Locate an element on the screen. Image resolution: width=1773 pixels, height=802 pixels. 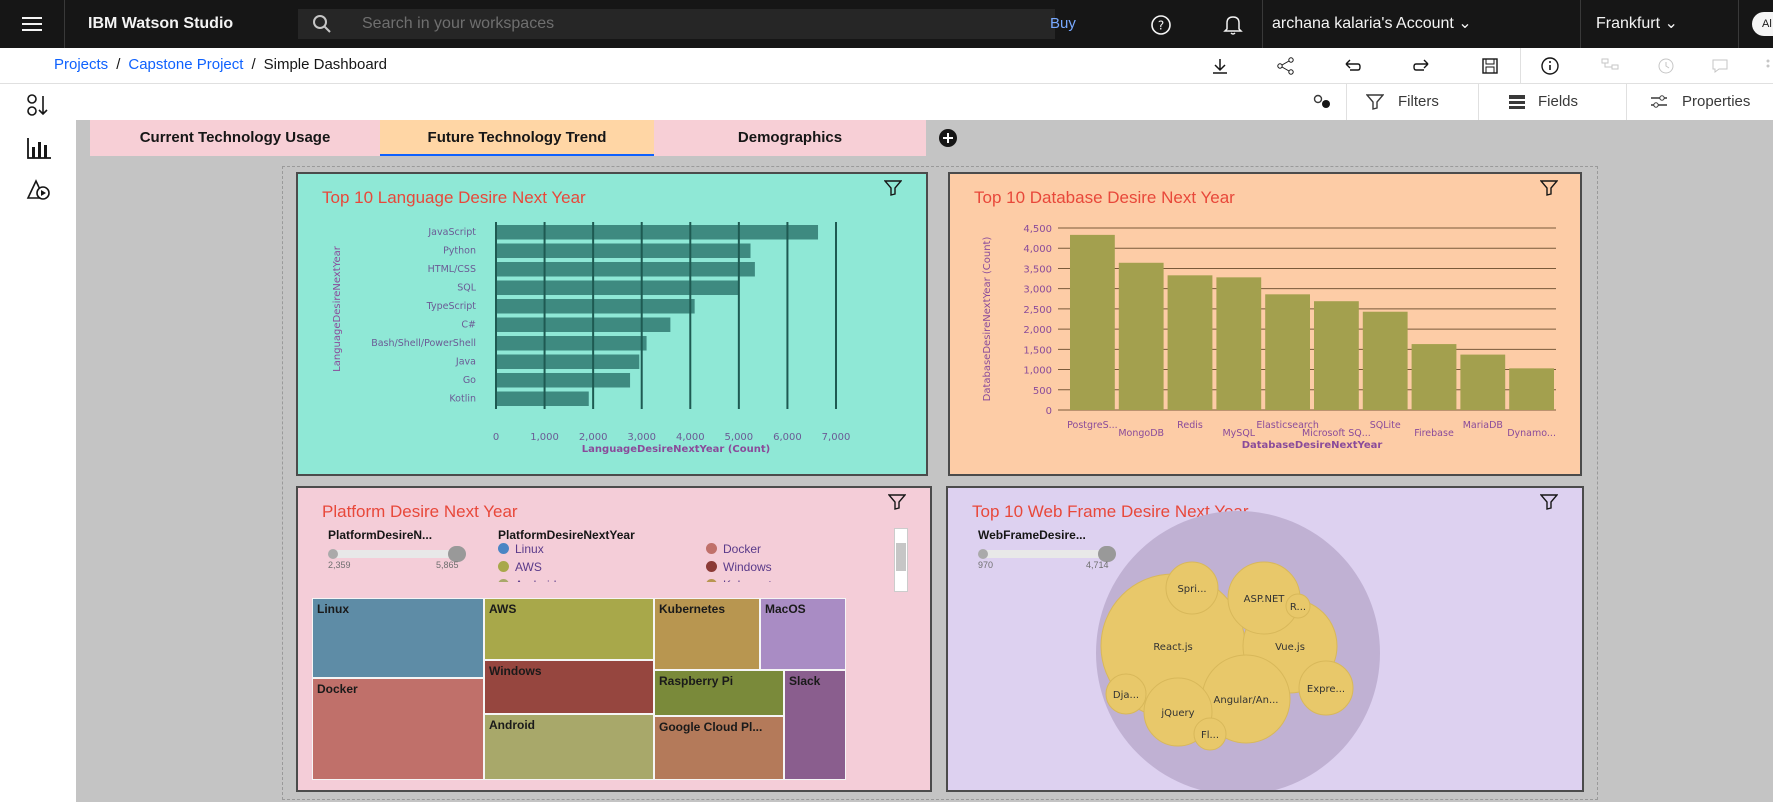
comment-icon is located at coordinates (1720, 66).